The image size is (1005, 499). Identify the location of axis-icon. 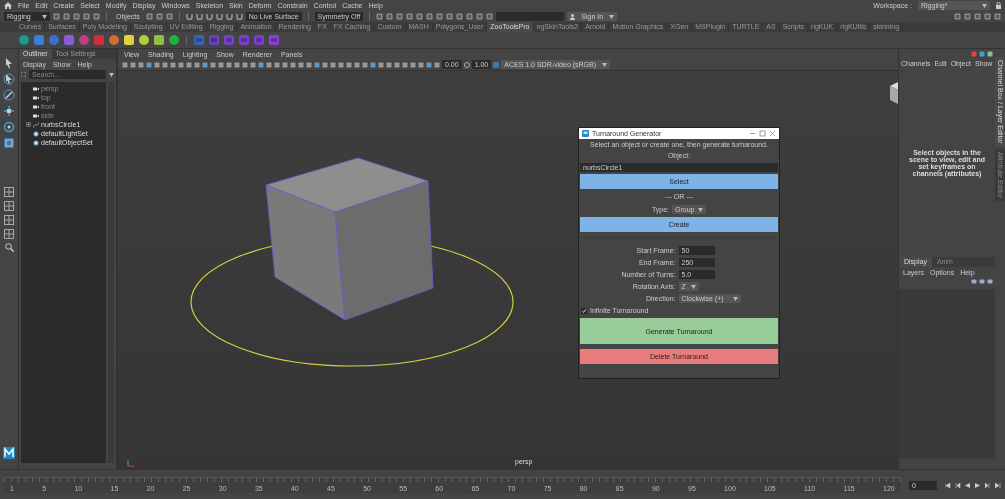
(131, 463).